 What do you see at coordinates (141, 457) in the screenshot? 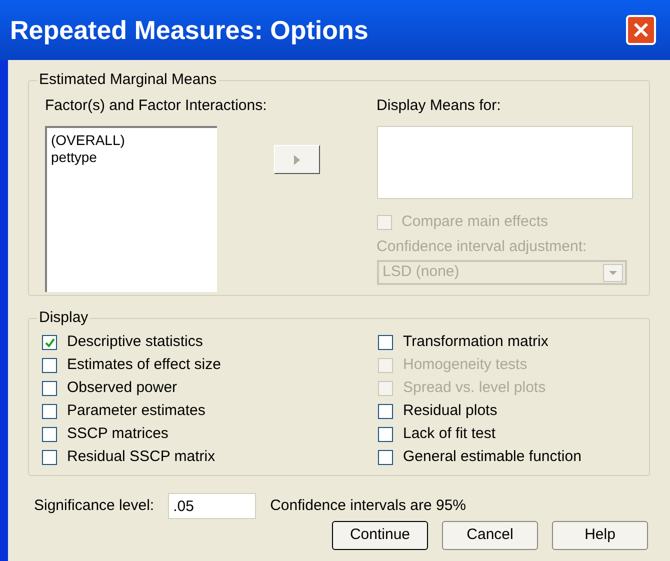
I see `checkbox-label: Residual SSCP matrix` at bounding box center [141, 457].